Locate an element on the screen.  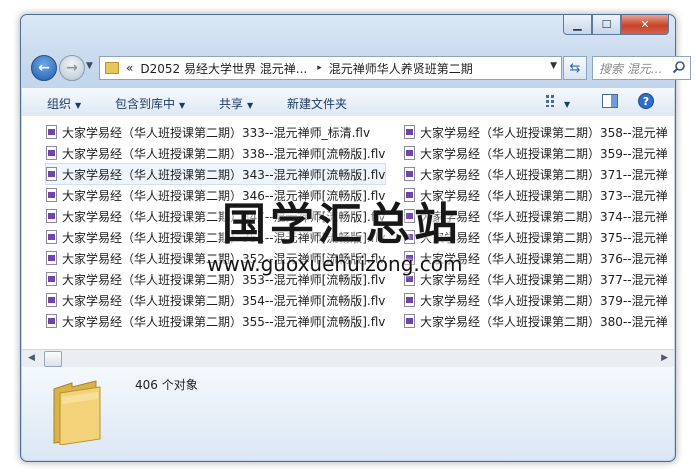
list-item: 大家学易经（华人班授课第二期）359--混元禅 is located at coordinates (536, 153).